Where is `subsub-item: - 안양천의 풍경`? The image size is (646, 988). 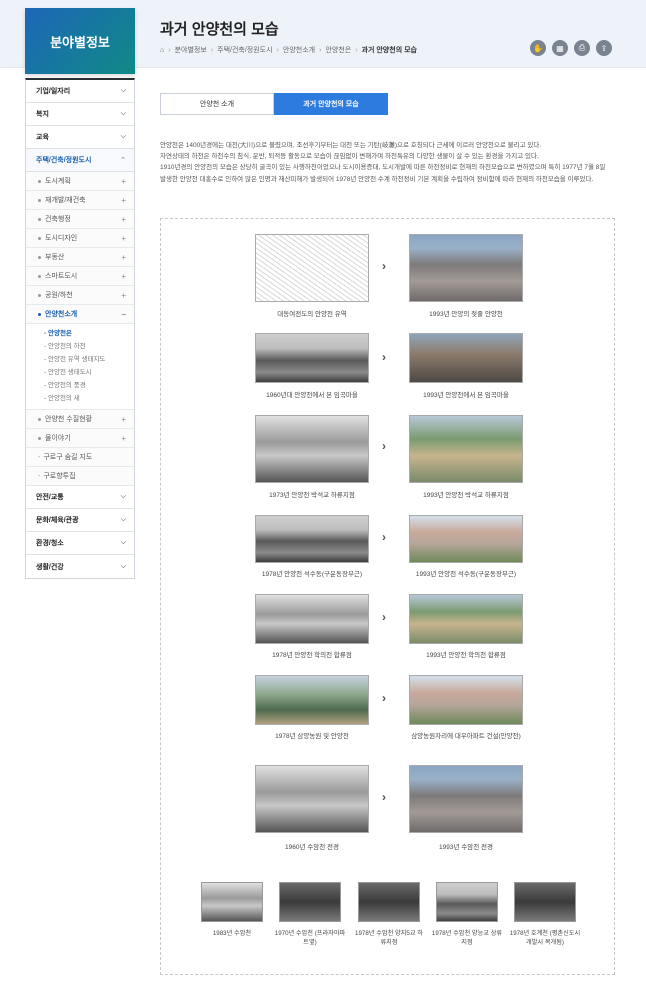
subsub-item: - 안양천의 풍경 is located at coordinates (89, 385).